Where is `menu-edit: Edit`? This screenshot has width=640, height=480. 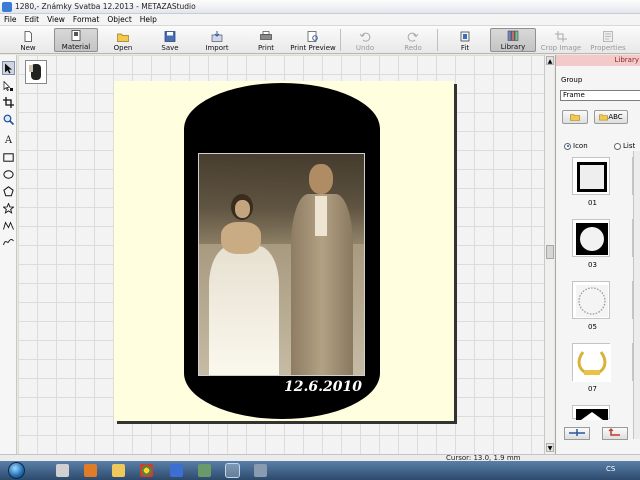
menu-edit: Edit is located at coordinates (32, 19).